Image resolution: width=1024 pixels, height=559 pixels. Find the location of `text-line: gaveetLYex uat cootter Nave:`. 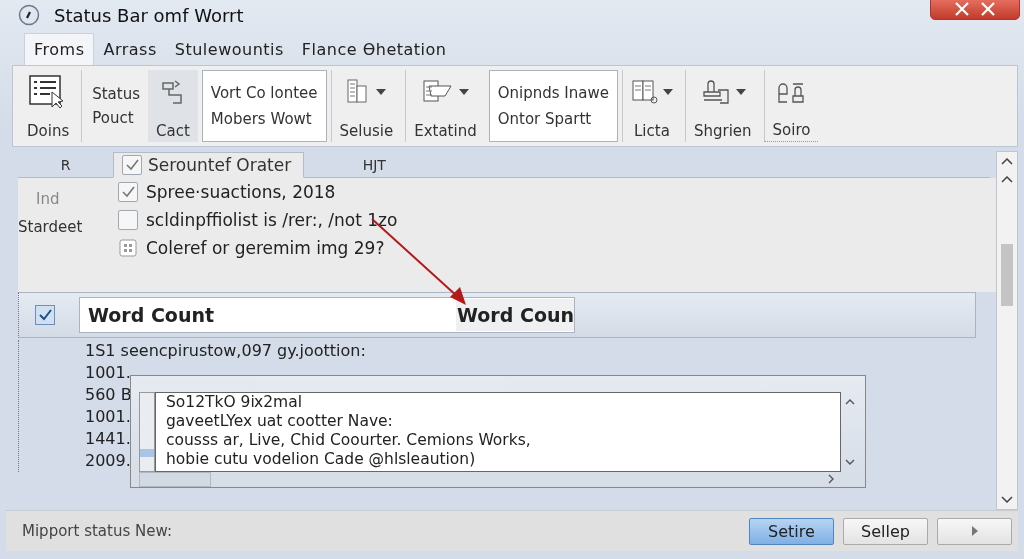

text-line: gaveetLYex uat cootter Nave: is located at coordinates (280, 421).